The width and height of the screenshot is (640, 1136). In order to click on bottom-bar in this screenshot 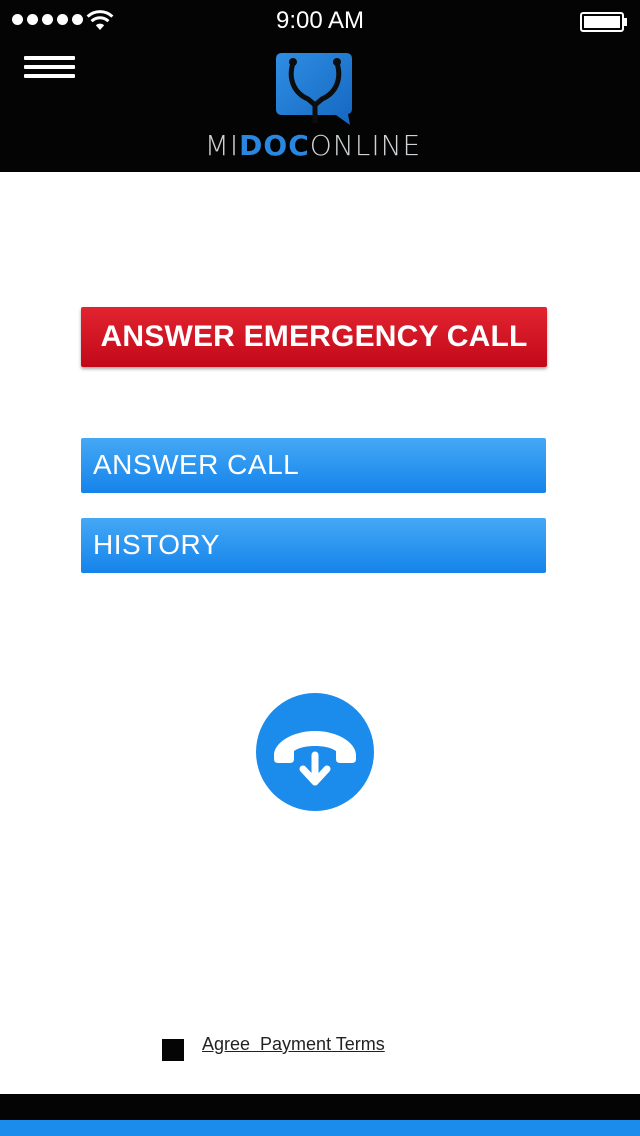, I will do `click(320, 1107)`.